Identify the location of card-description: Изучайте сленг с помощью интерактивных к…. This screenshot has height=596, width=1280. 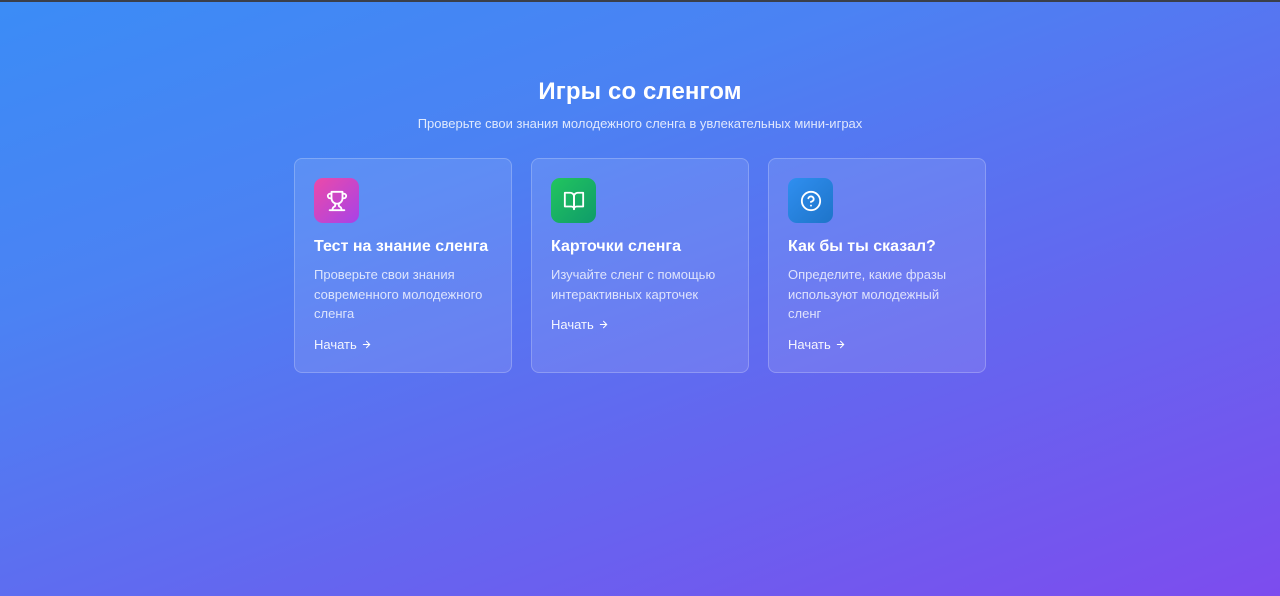
(633, 284).